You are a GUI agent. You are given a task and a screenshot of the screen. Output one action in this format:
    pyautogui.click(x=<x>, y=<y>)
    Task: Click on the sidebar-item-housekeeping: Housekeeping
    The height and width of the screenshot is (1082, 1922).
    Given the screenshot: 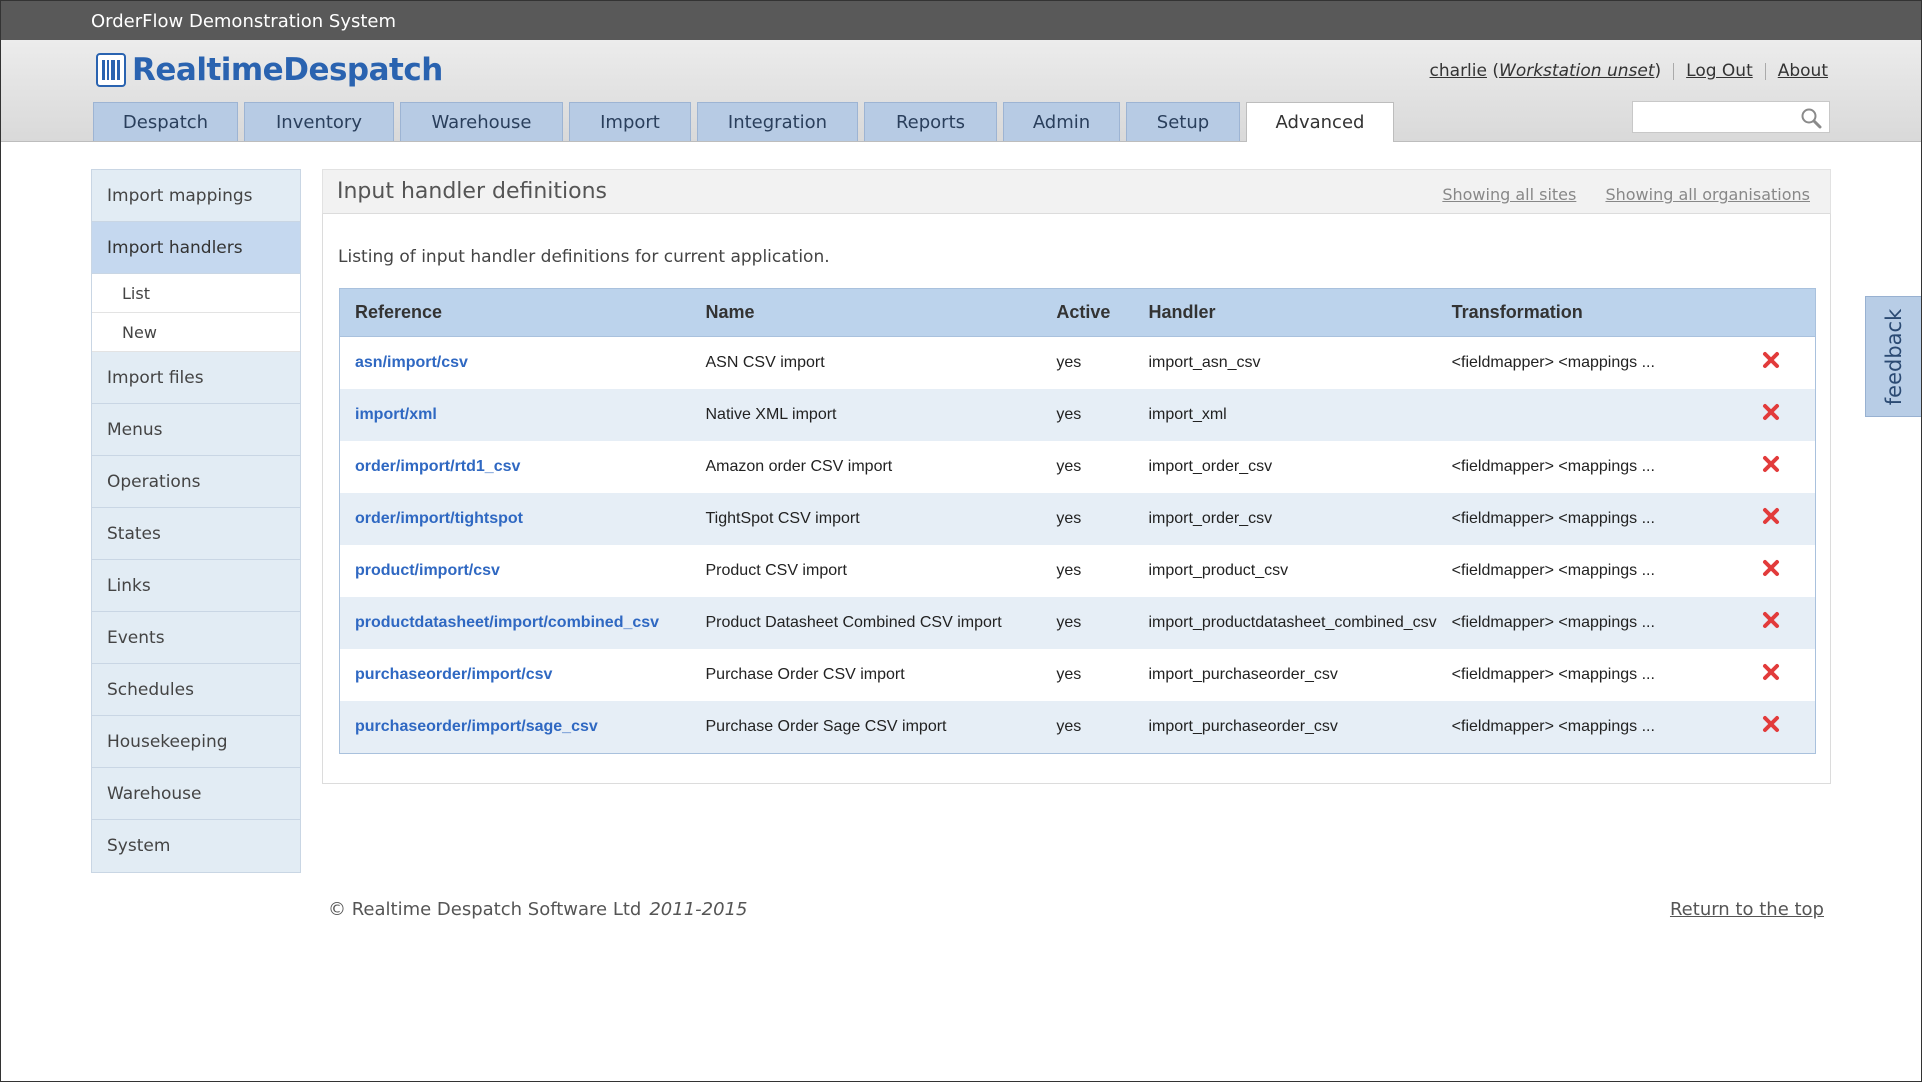 What is the action you would take?
    pyautogui.click(x=196, y=742)
    